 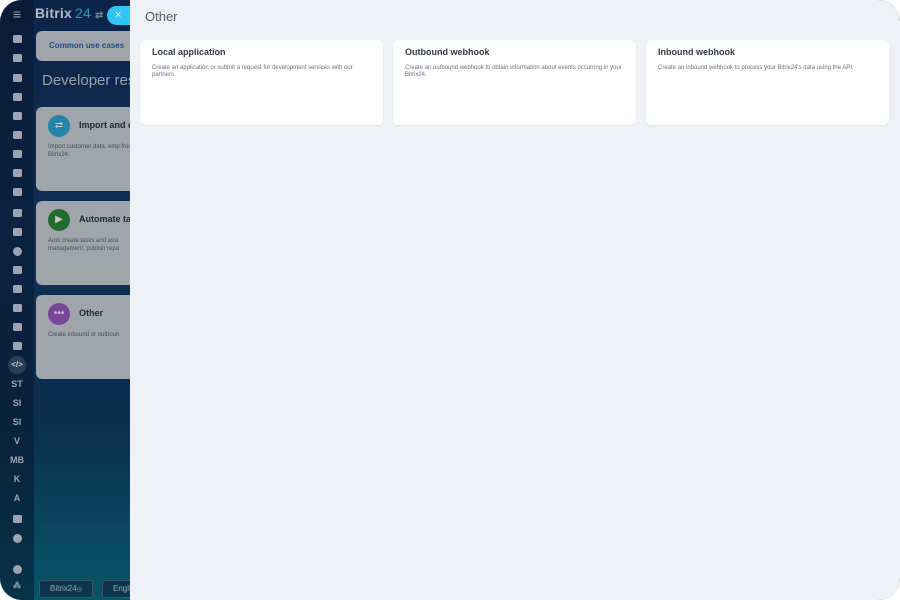 What do you see at coordinates (189, 52) in the screenshot?
I see `card-title: Local application` at bounding box center [189, 52].